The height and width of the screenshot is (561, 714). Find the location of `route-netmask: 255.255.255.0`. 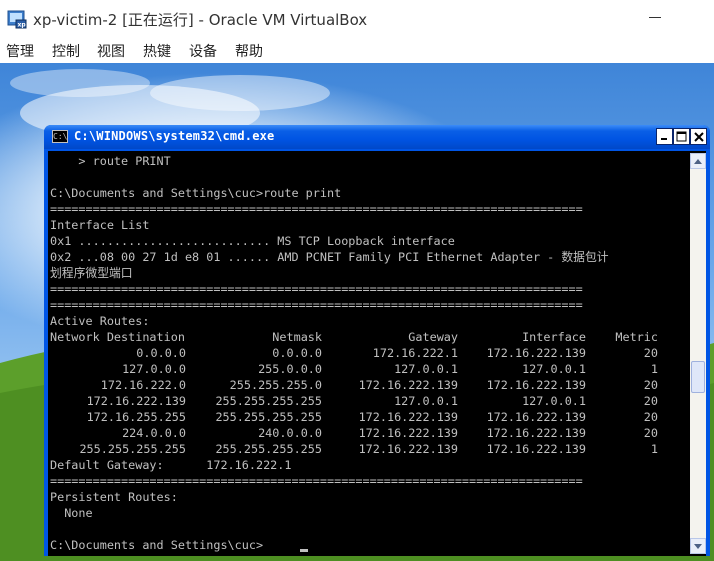

route-netmask: 255.255.255.0 is located at coordinates (275, 385).